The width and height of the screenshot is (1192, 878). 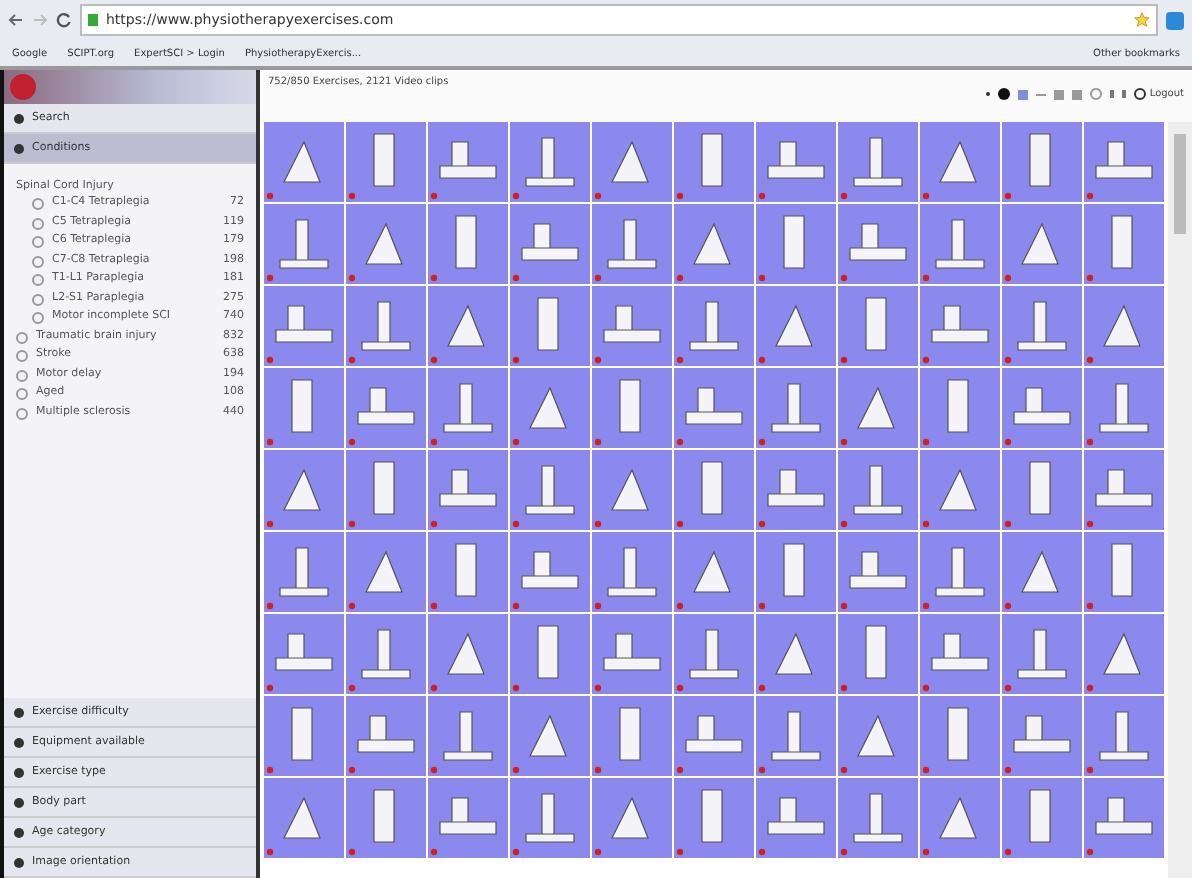 I want to click on star-icon, so click(x=1142, y=20).